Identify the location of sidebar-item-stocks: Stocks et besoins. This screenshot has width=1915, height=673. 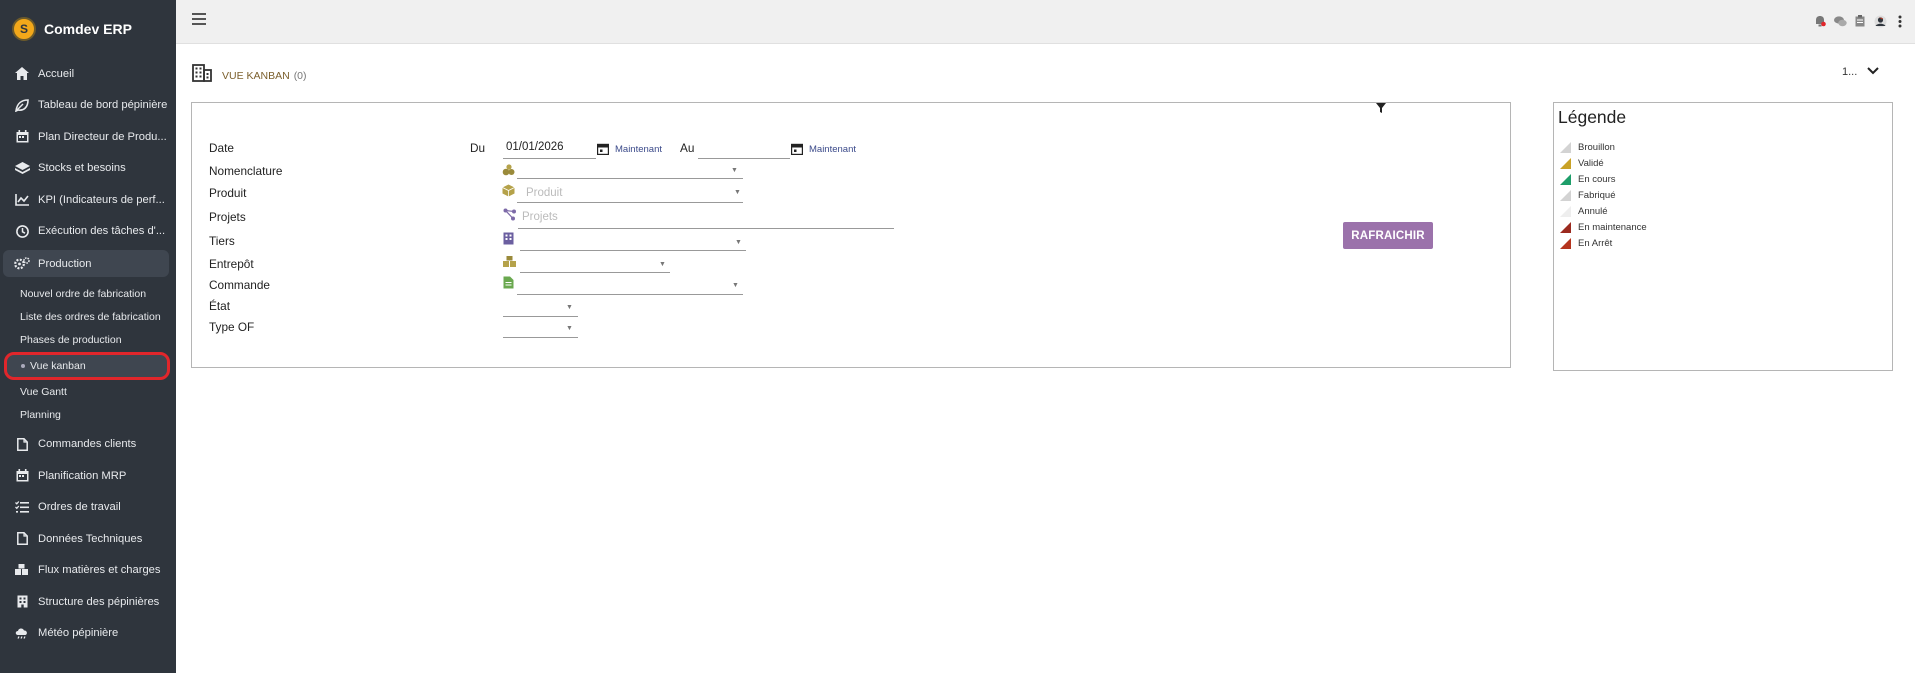
(88, 169).